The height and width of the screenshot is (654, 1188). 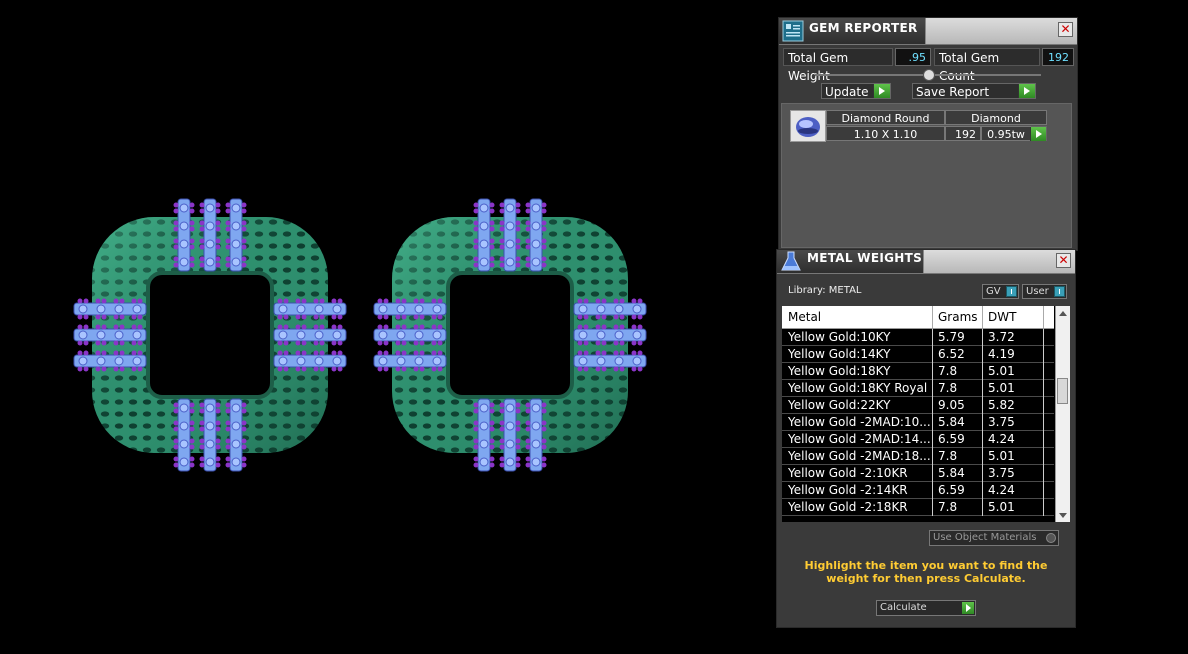 I want to click on column-header-grams: Grams, so click(x=958, y=317).